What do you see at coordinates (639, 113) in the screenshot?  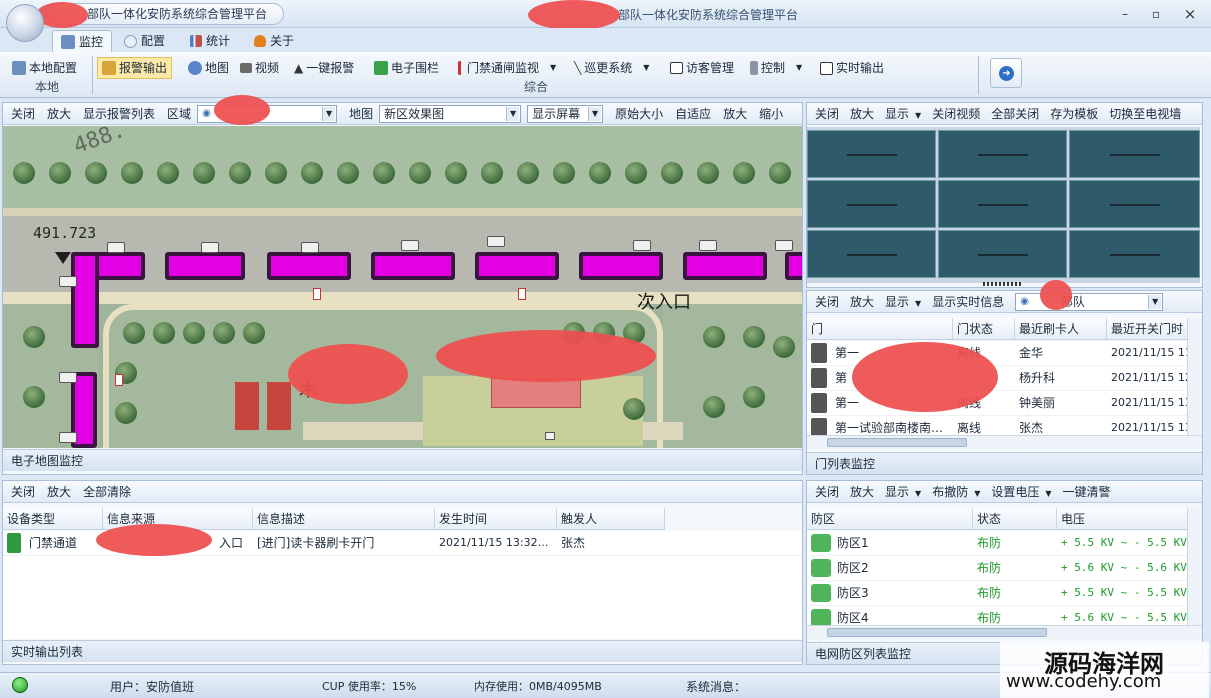 I see `original-size-button: 原始大小` at bounding box center [639, 113].